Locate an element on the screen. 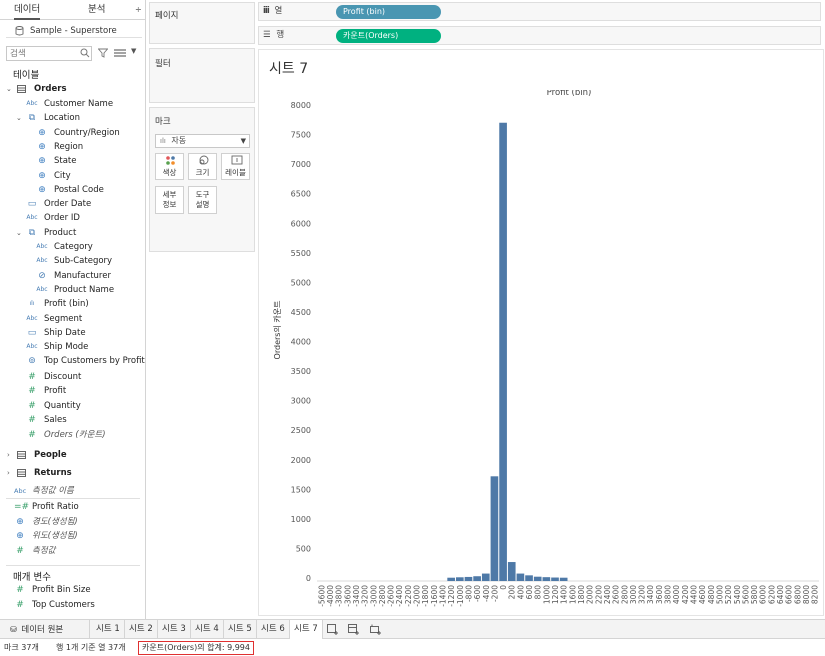 This screenshot has height=656, width=825. field-item: # Top Customers is located at coordinates (79, 605).